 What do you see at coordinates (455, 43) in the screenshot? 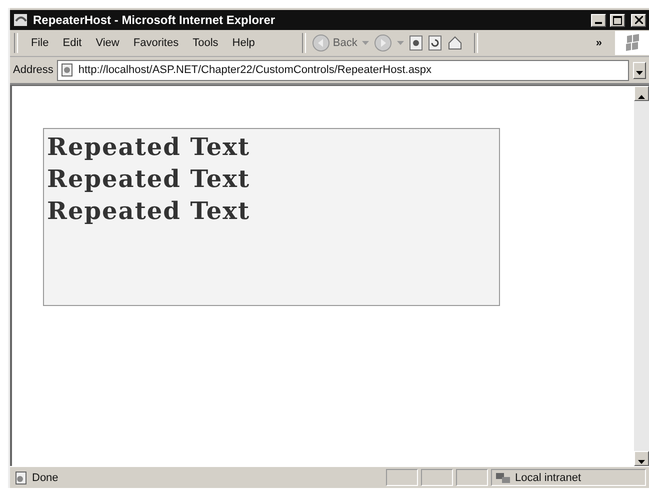
I see `home-icon` at bounding box center [455, 43].